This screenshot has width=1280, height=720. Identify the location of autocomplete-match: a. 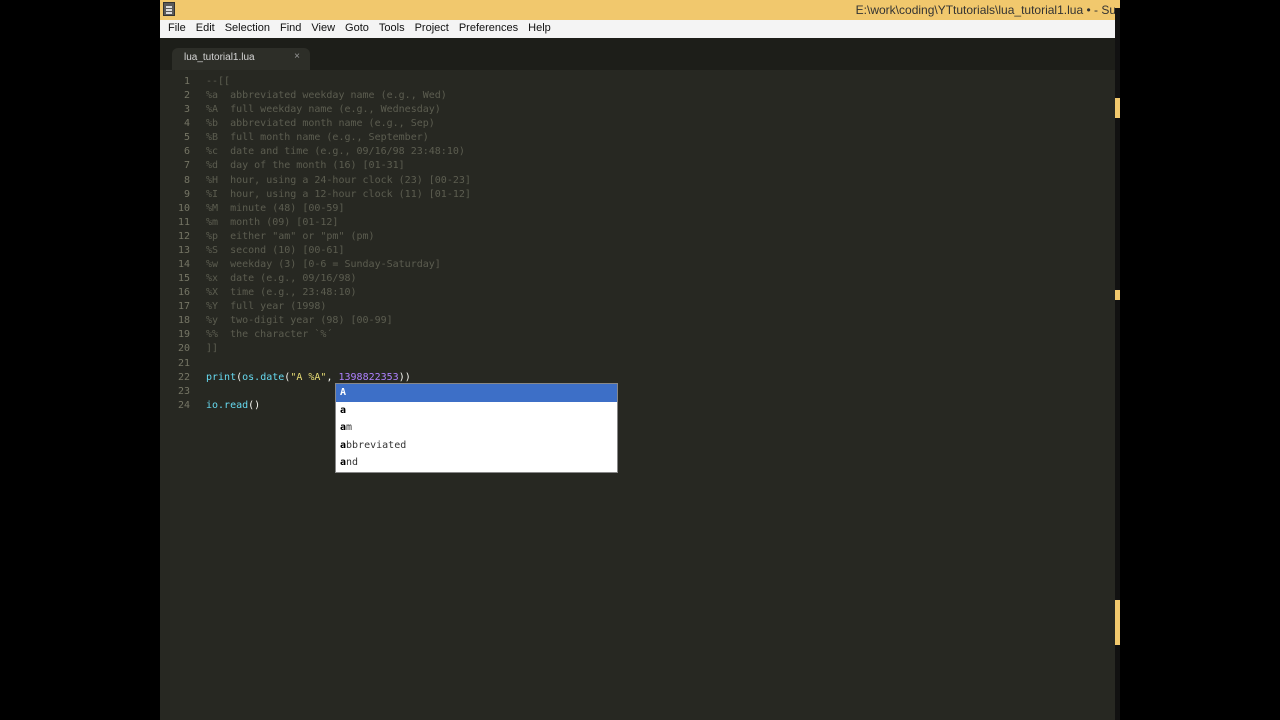
(343, 410).